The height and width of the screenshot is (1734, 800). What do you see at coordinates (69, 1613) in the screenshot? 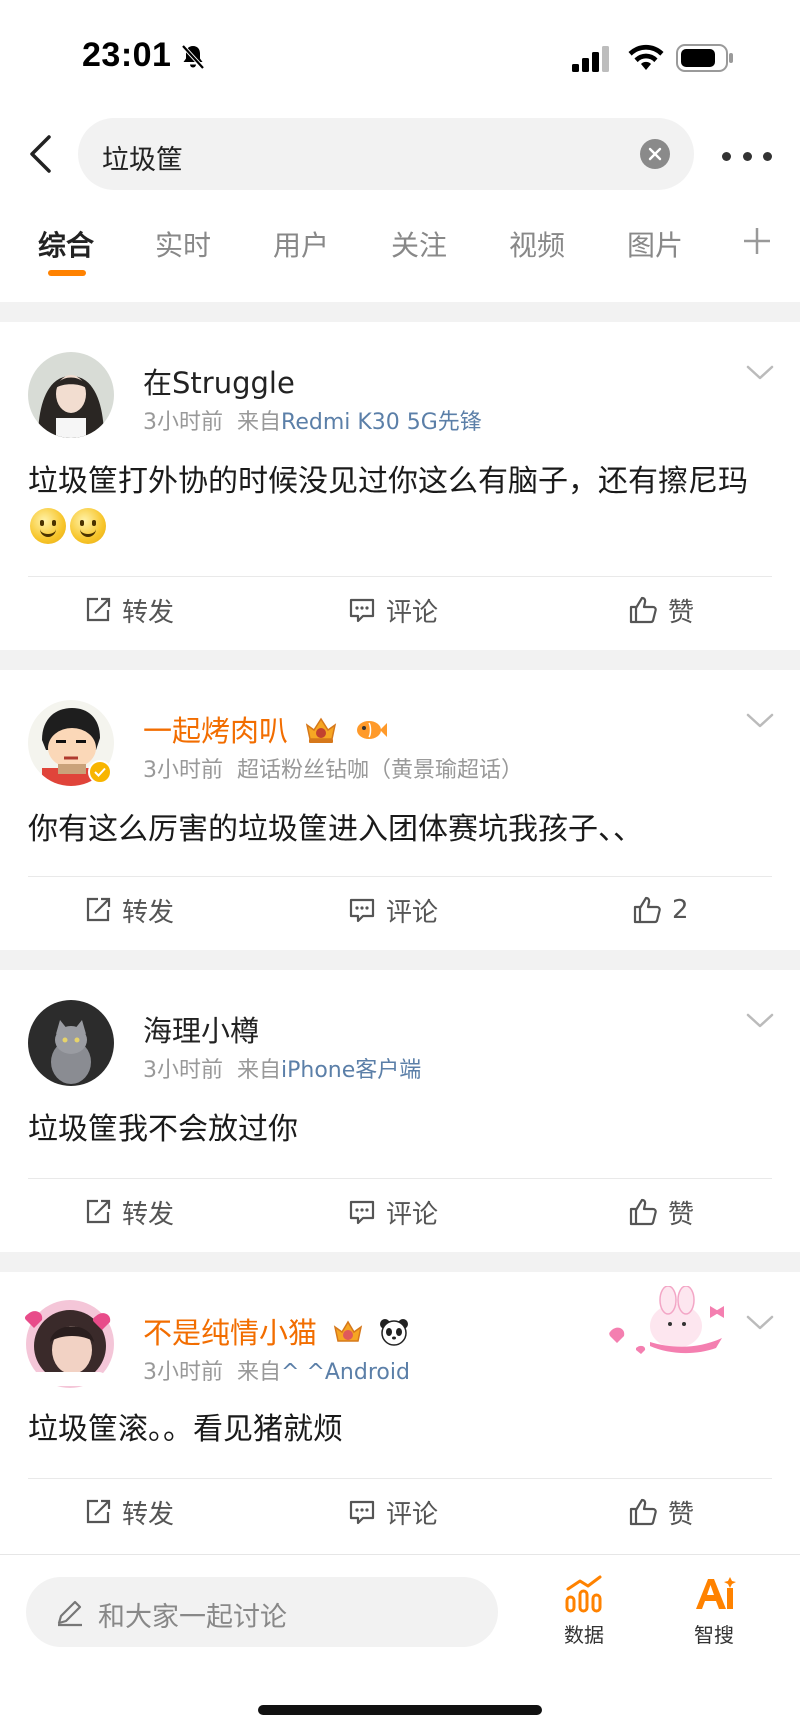
I see `pencil-icon` at bounding box center [69, 1613].